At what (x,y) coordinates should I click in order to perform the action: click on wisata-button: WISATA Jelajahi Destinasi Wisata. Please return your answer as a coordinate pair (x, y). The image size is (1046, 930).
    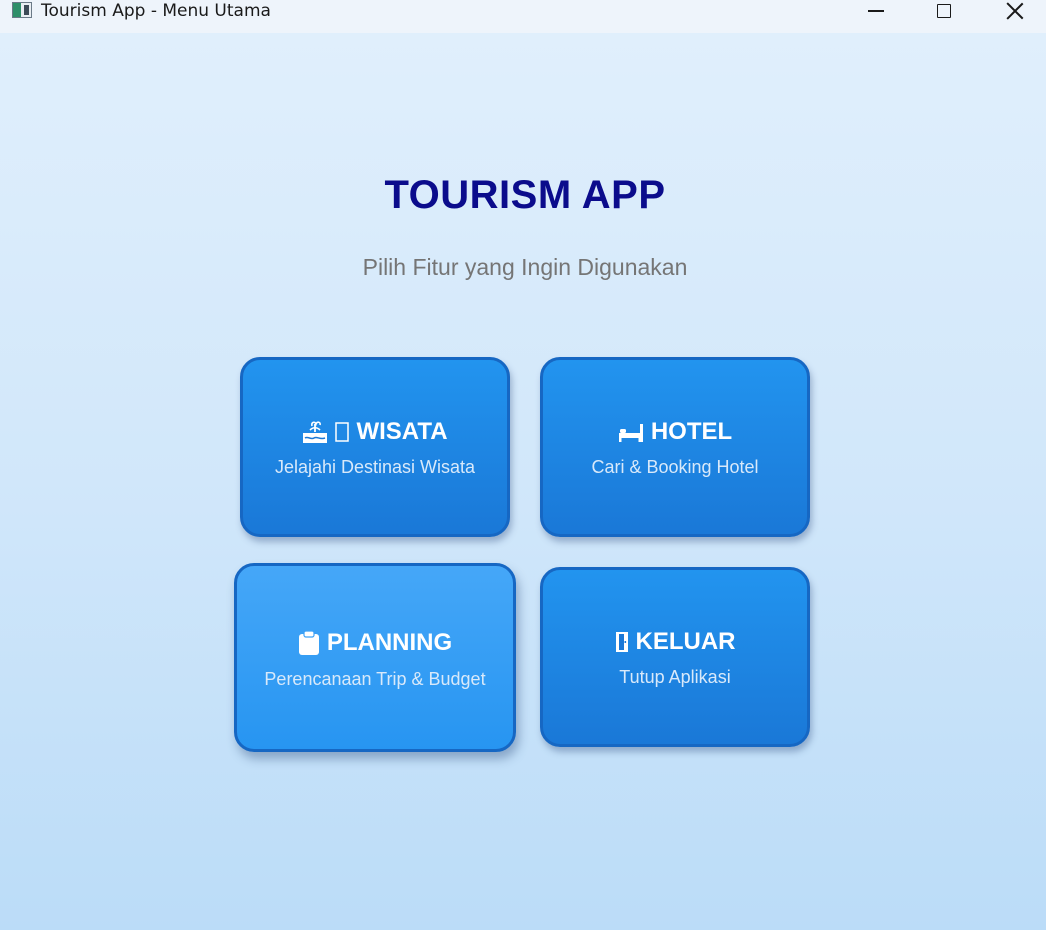
    Looking at the image, I should click on (375, 447).